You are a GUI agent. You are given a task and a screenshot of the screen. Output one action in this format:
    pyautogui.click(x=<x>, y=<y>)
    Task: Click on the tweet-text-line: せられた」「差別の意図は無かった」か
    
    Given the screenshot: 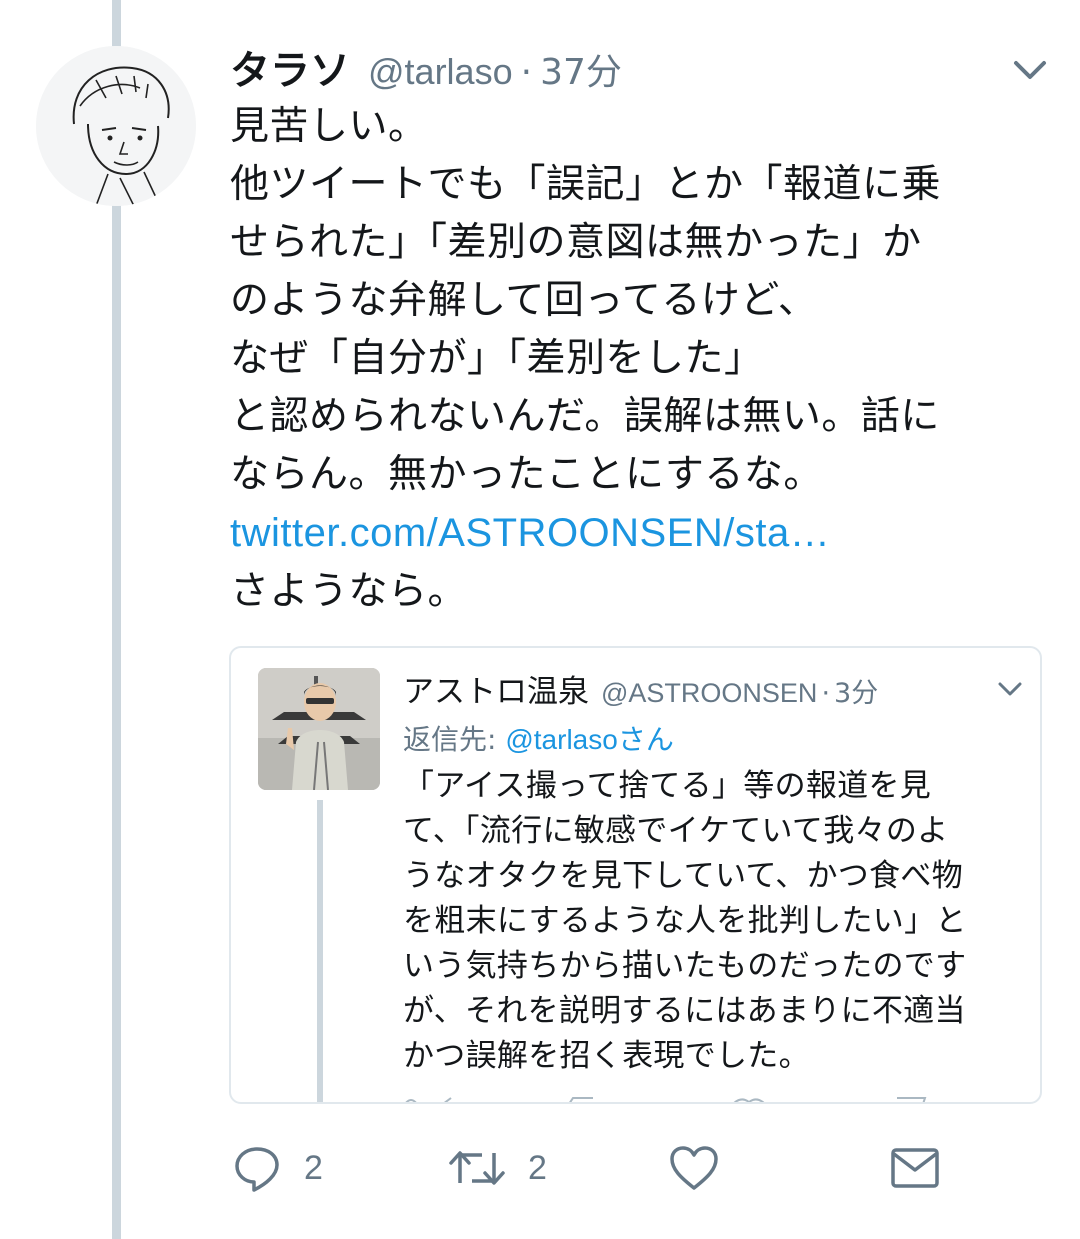 What is the action you would take?
    pyautogui.click(x=576, y=242)
    